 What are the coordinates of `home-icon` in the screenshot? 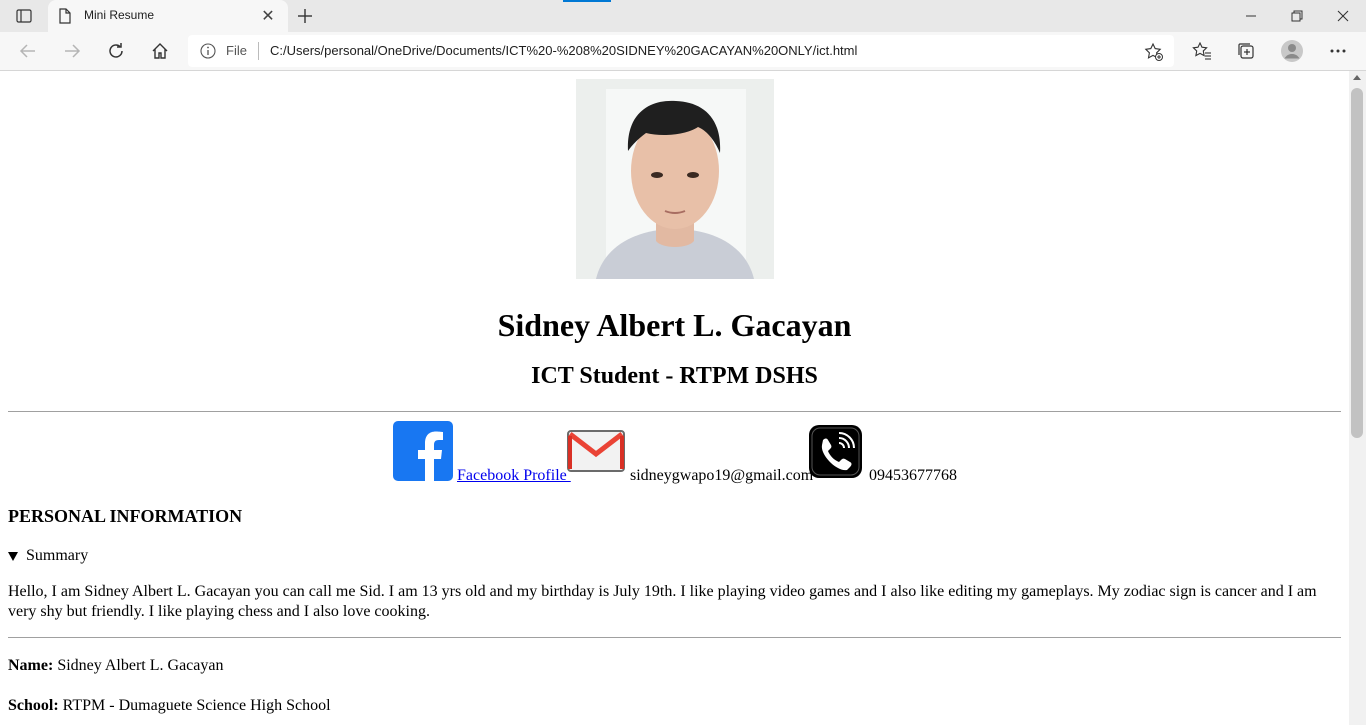 It's located at (160, 51).